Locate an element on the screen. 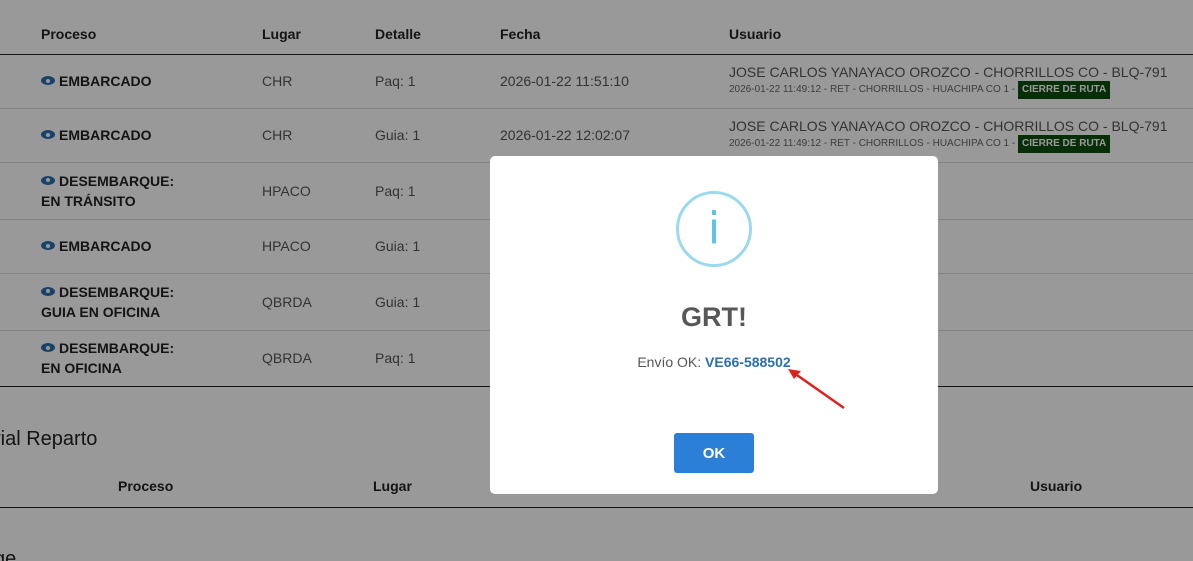 The image size is (1193, 561). dialog-message: Envío OK: VE66-588502 is located at coordinates (714, 362).